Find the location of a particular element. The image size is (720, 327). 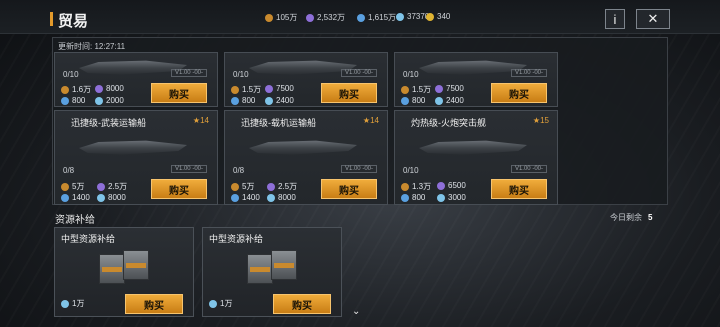

cost-chip: 3000 is located at coordinates (451, 197).